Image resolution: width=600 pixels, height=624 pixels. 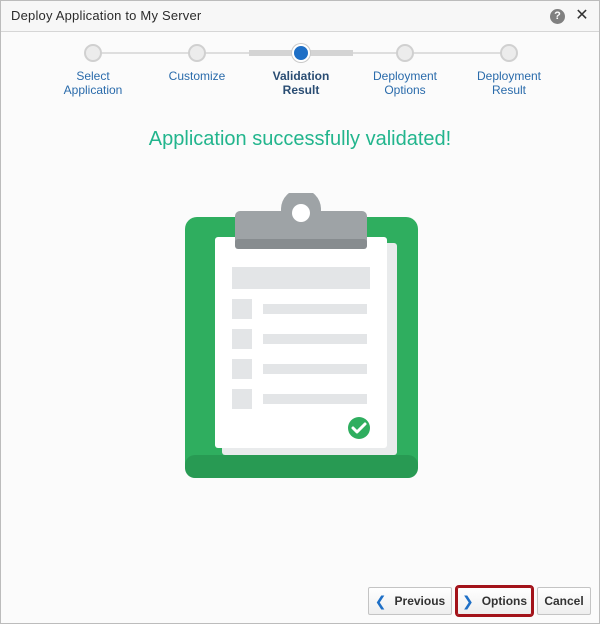 I want to click on cancel-button-label: Cancel, so click(x=564, y=601).